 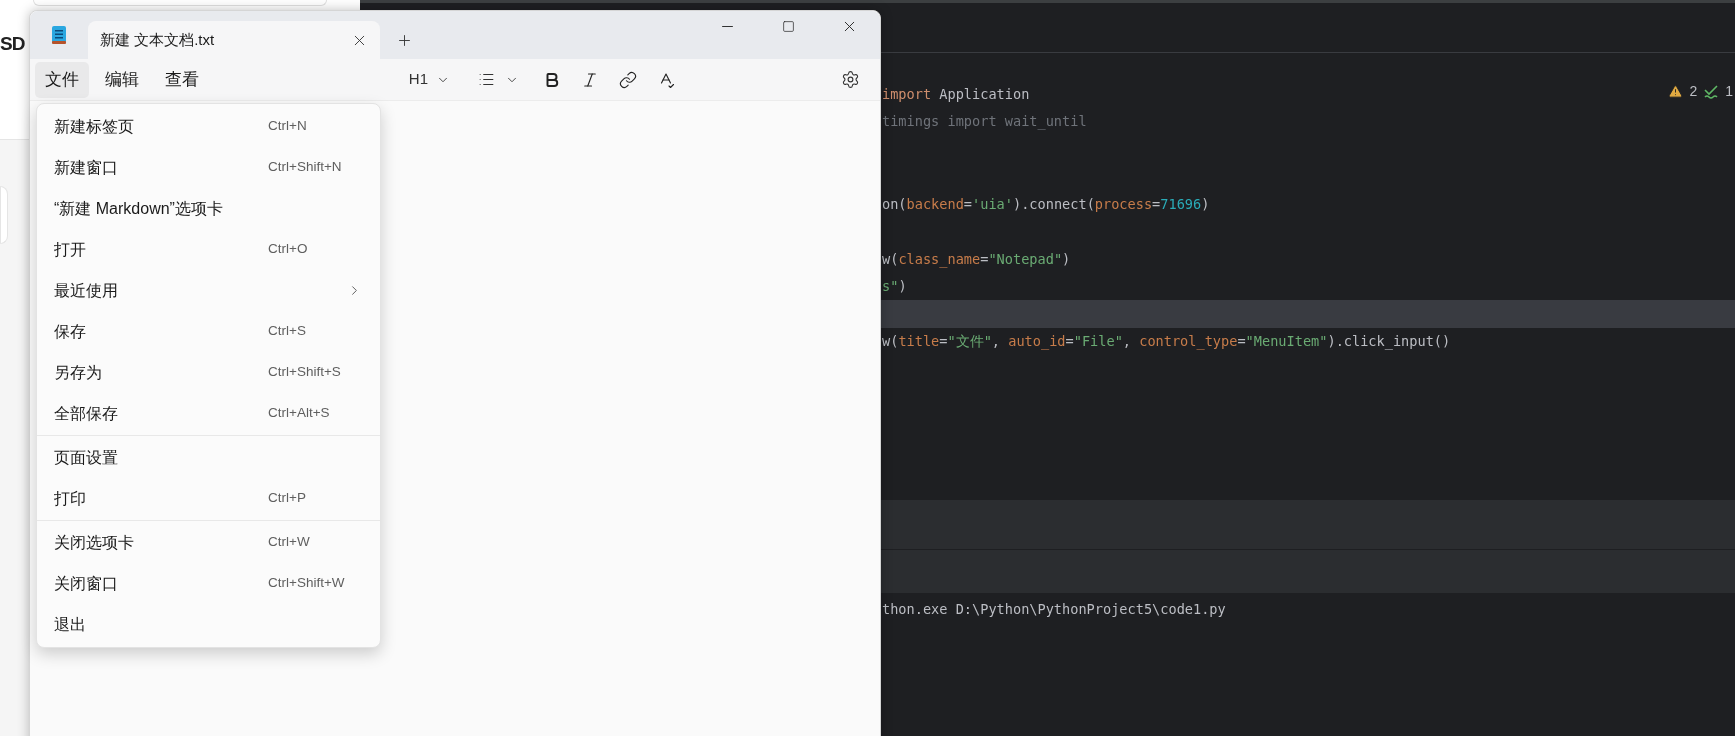 What do you see at coordinates (208, 208) in the screenshot?
I see `menu-item: “新建 Markdown”选项卡` at bounding box center [208, 208].